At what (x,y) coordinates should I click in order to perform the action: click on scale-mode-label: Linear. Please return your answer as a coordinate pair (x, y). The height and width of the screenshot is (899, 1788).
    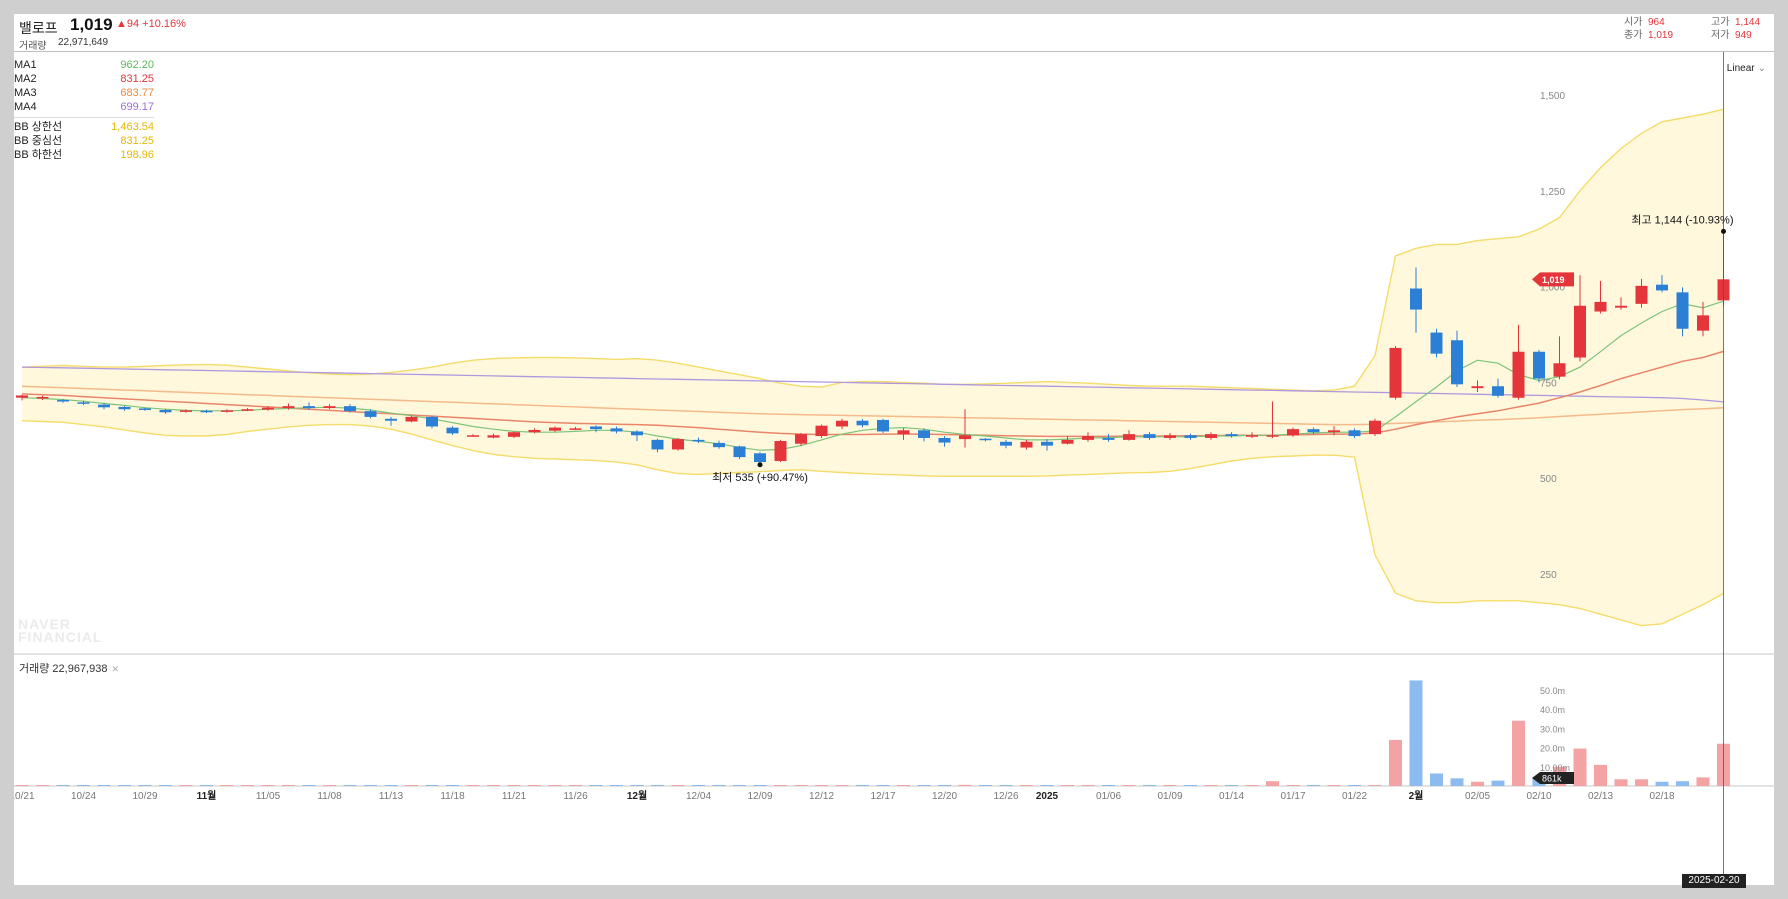
    Looking at the image, I should click on (1740, 68).